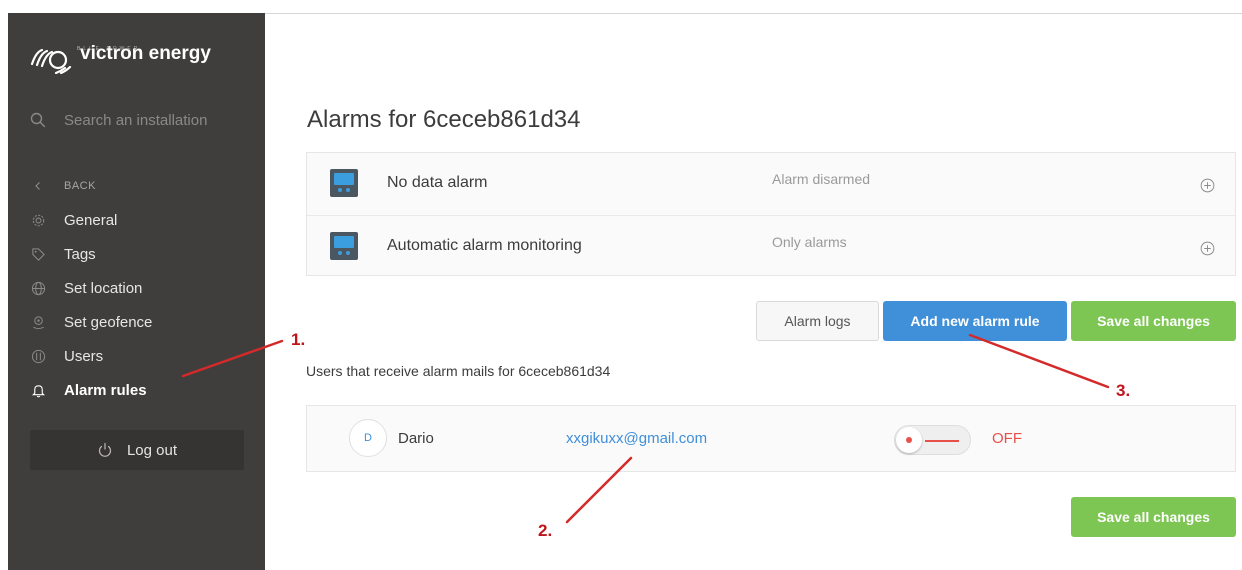  I want to click on page-title: Alarms for 6ceceb861d34, so click(444, 119).